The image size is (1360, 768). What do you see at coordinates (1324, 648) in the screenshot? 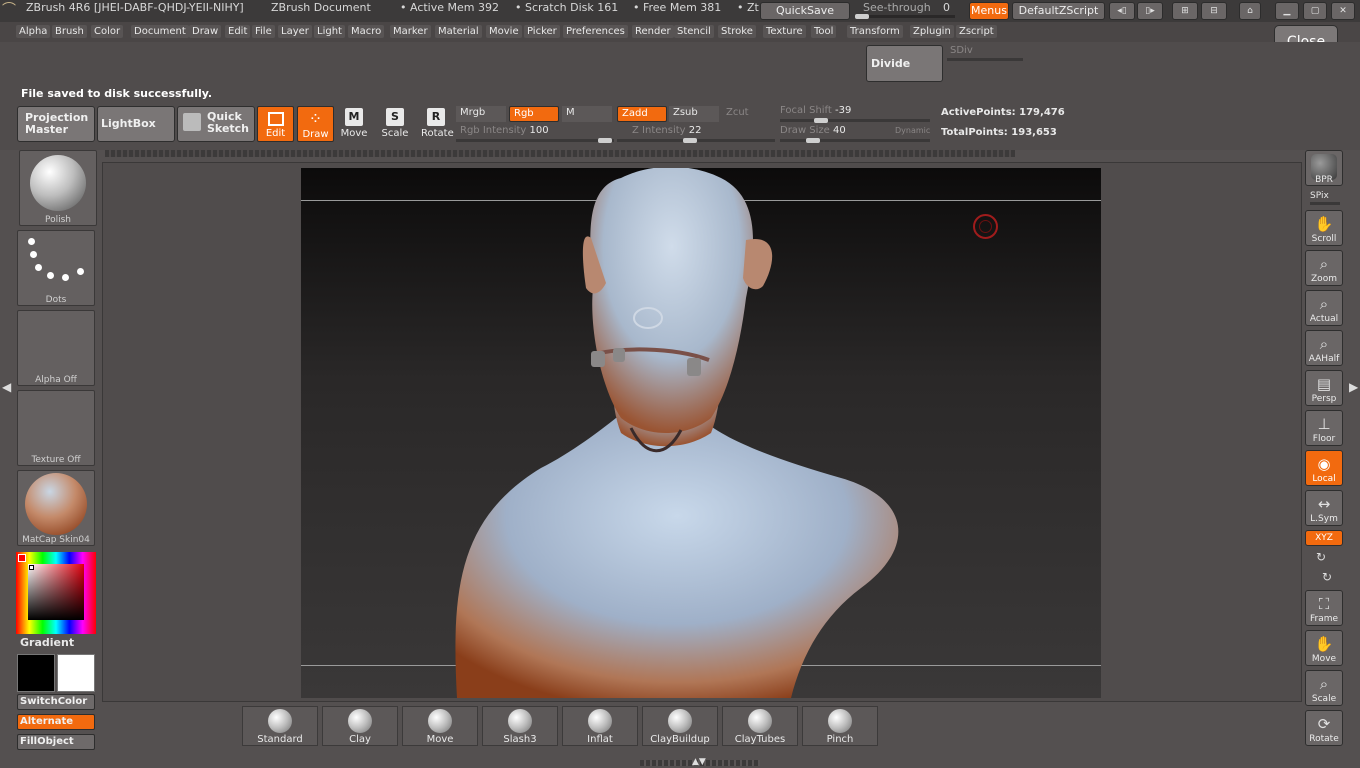
I see `move-view-button: ✋ Move` at bounding box center [1324, 648].